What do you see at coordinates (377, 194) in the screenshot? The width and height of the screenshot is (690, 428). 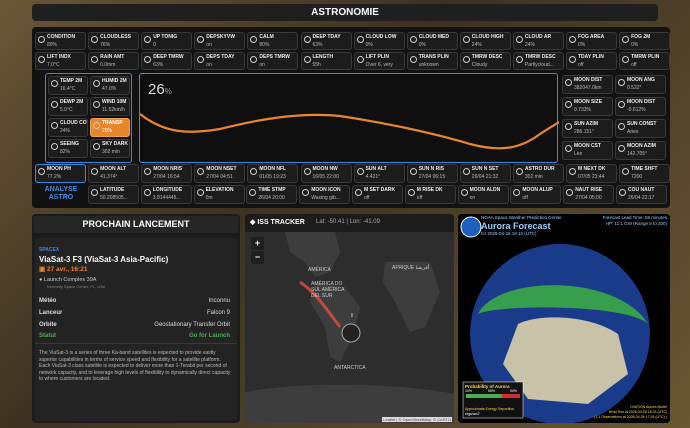 I see `sensor-tile: M SET DARK off` at bounding box center [377, 194].